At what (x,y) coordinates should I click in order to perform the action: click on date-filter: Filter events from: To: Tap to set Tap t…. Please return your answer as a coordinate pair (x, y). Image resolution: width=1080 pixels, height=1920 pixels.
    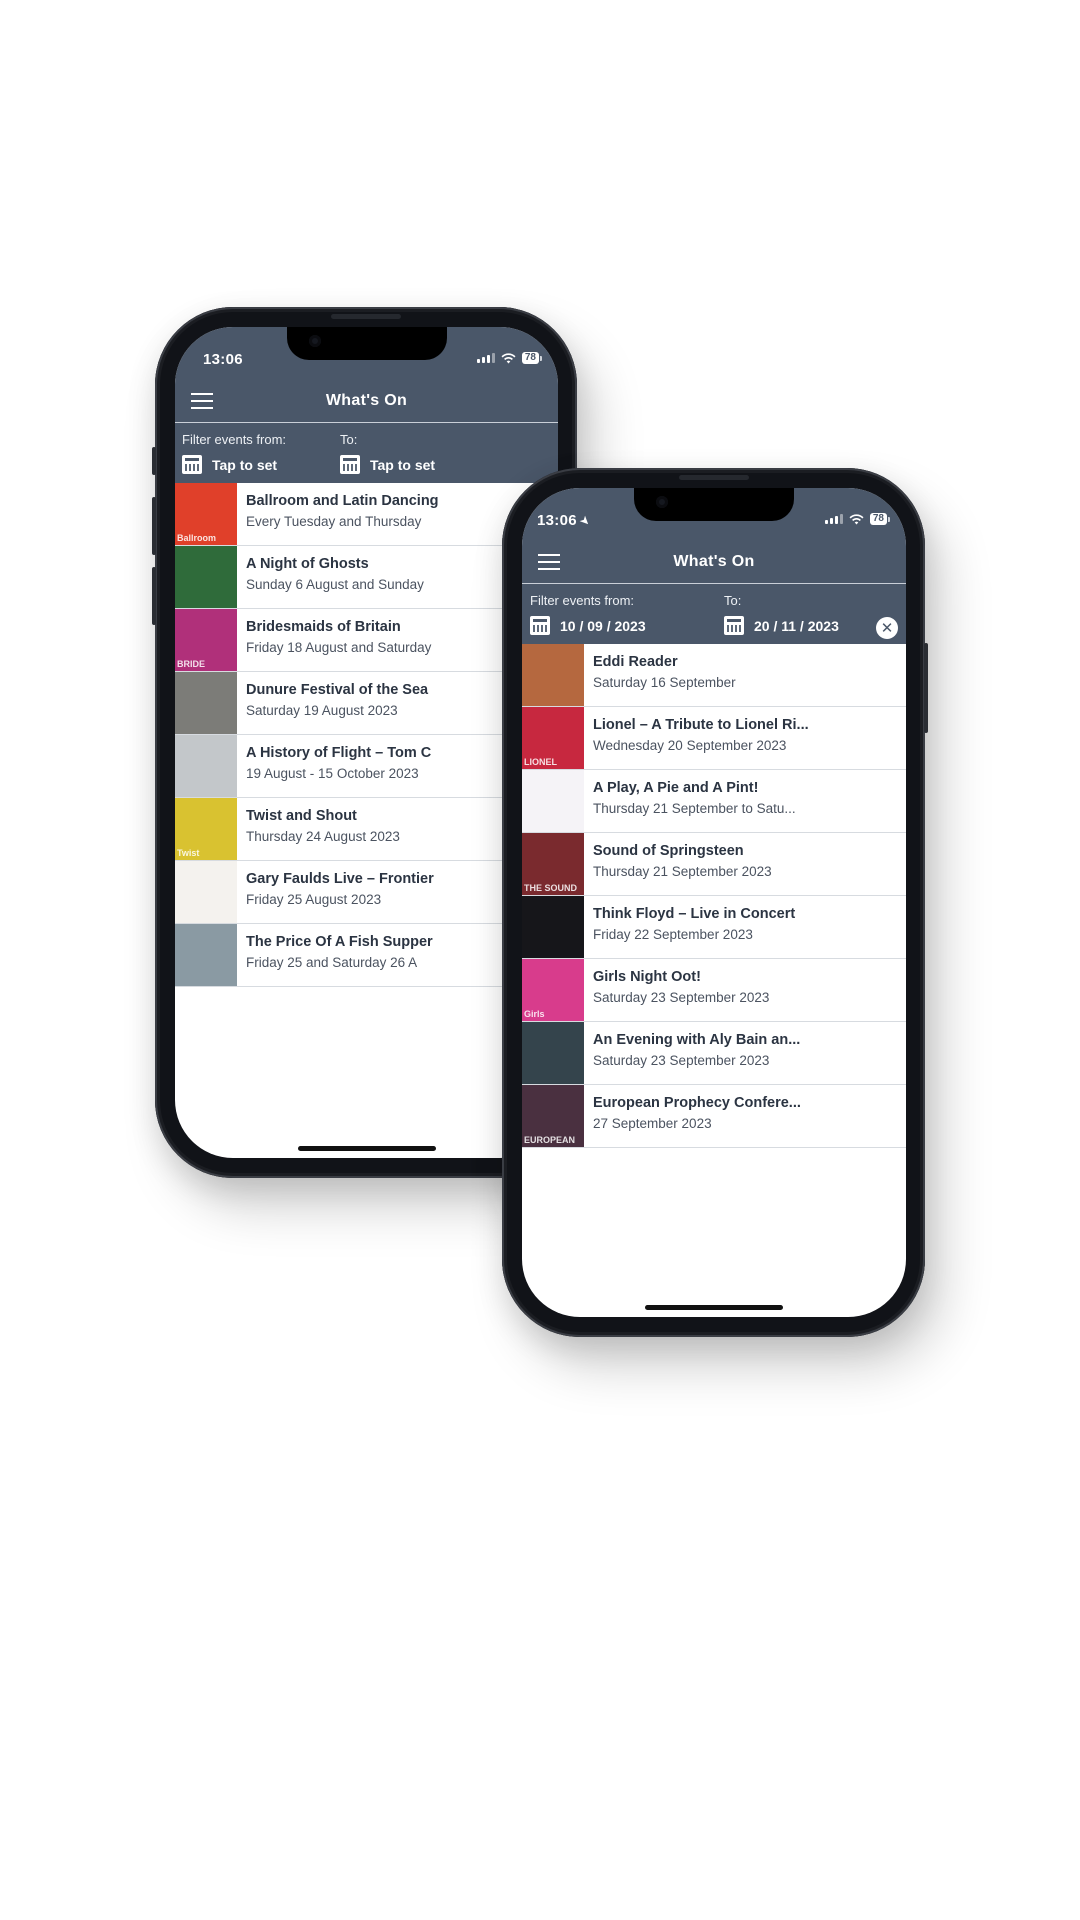
    Looking at the image, I should click on (366, 453).